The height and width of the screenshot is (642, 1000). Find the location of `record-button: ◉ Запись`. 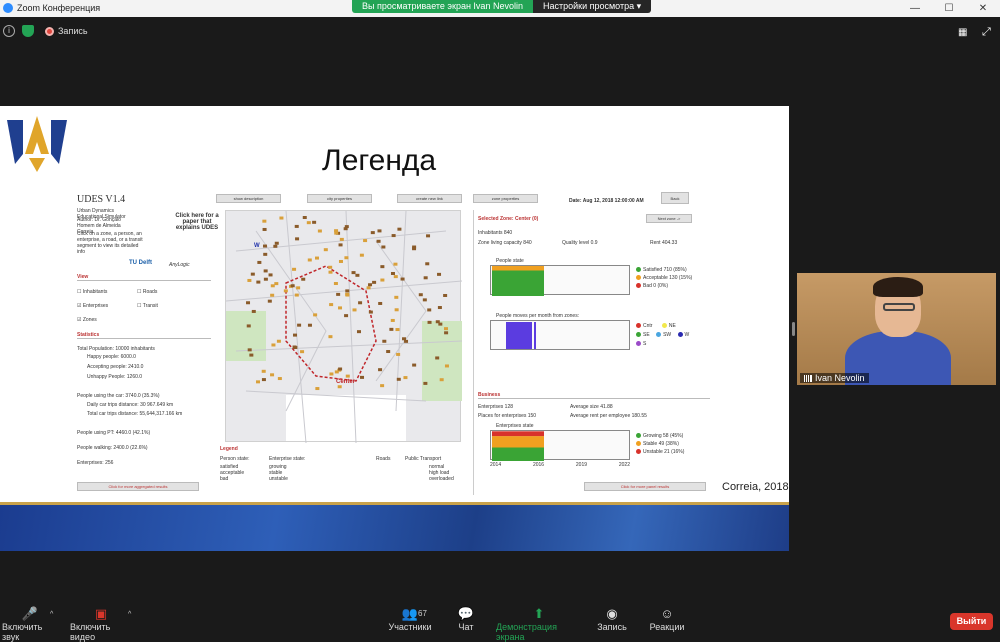

record-button: ◉ Запись is located at coordinates (612, 620).